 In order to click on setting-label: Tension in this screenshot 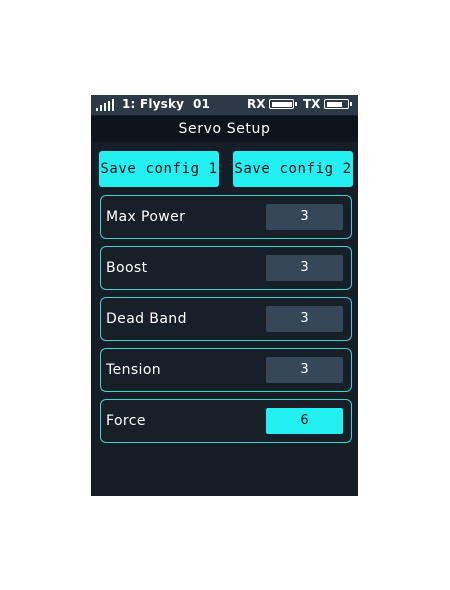, I will do `click(134, 370)`.